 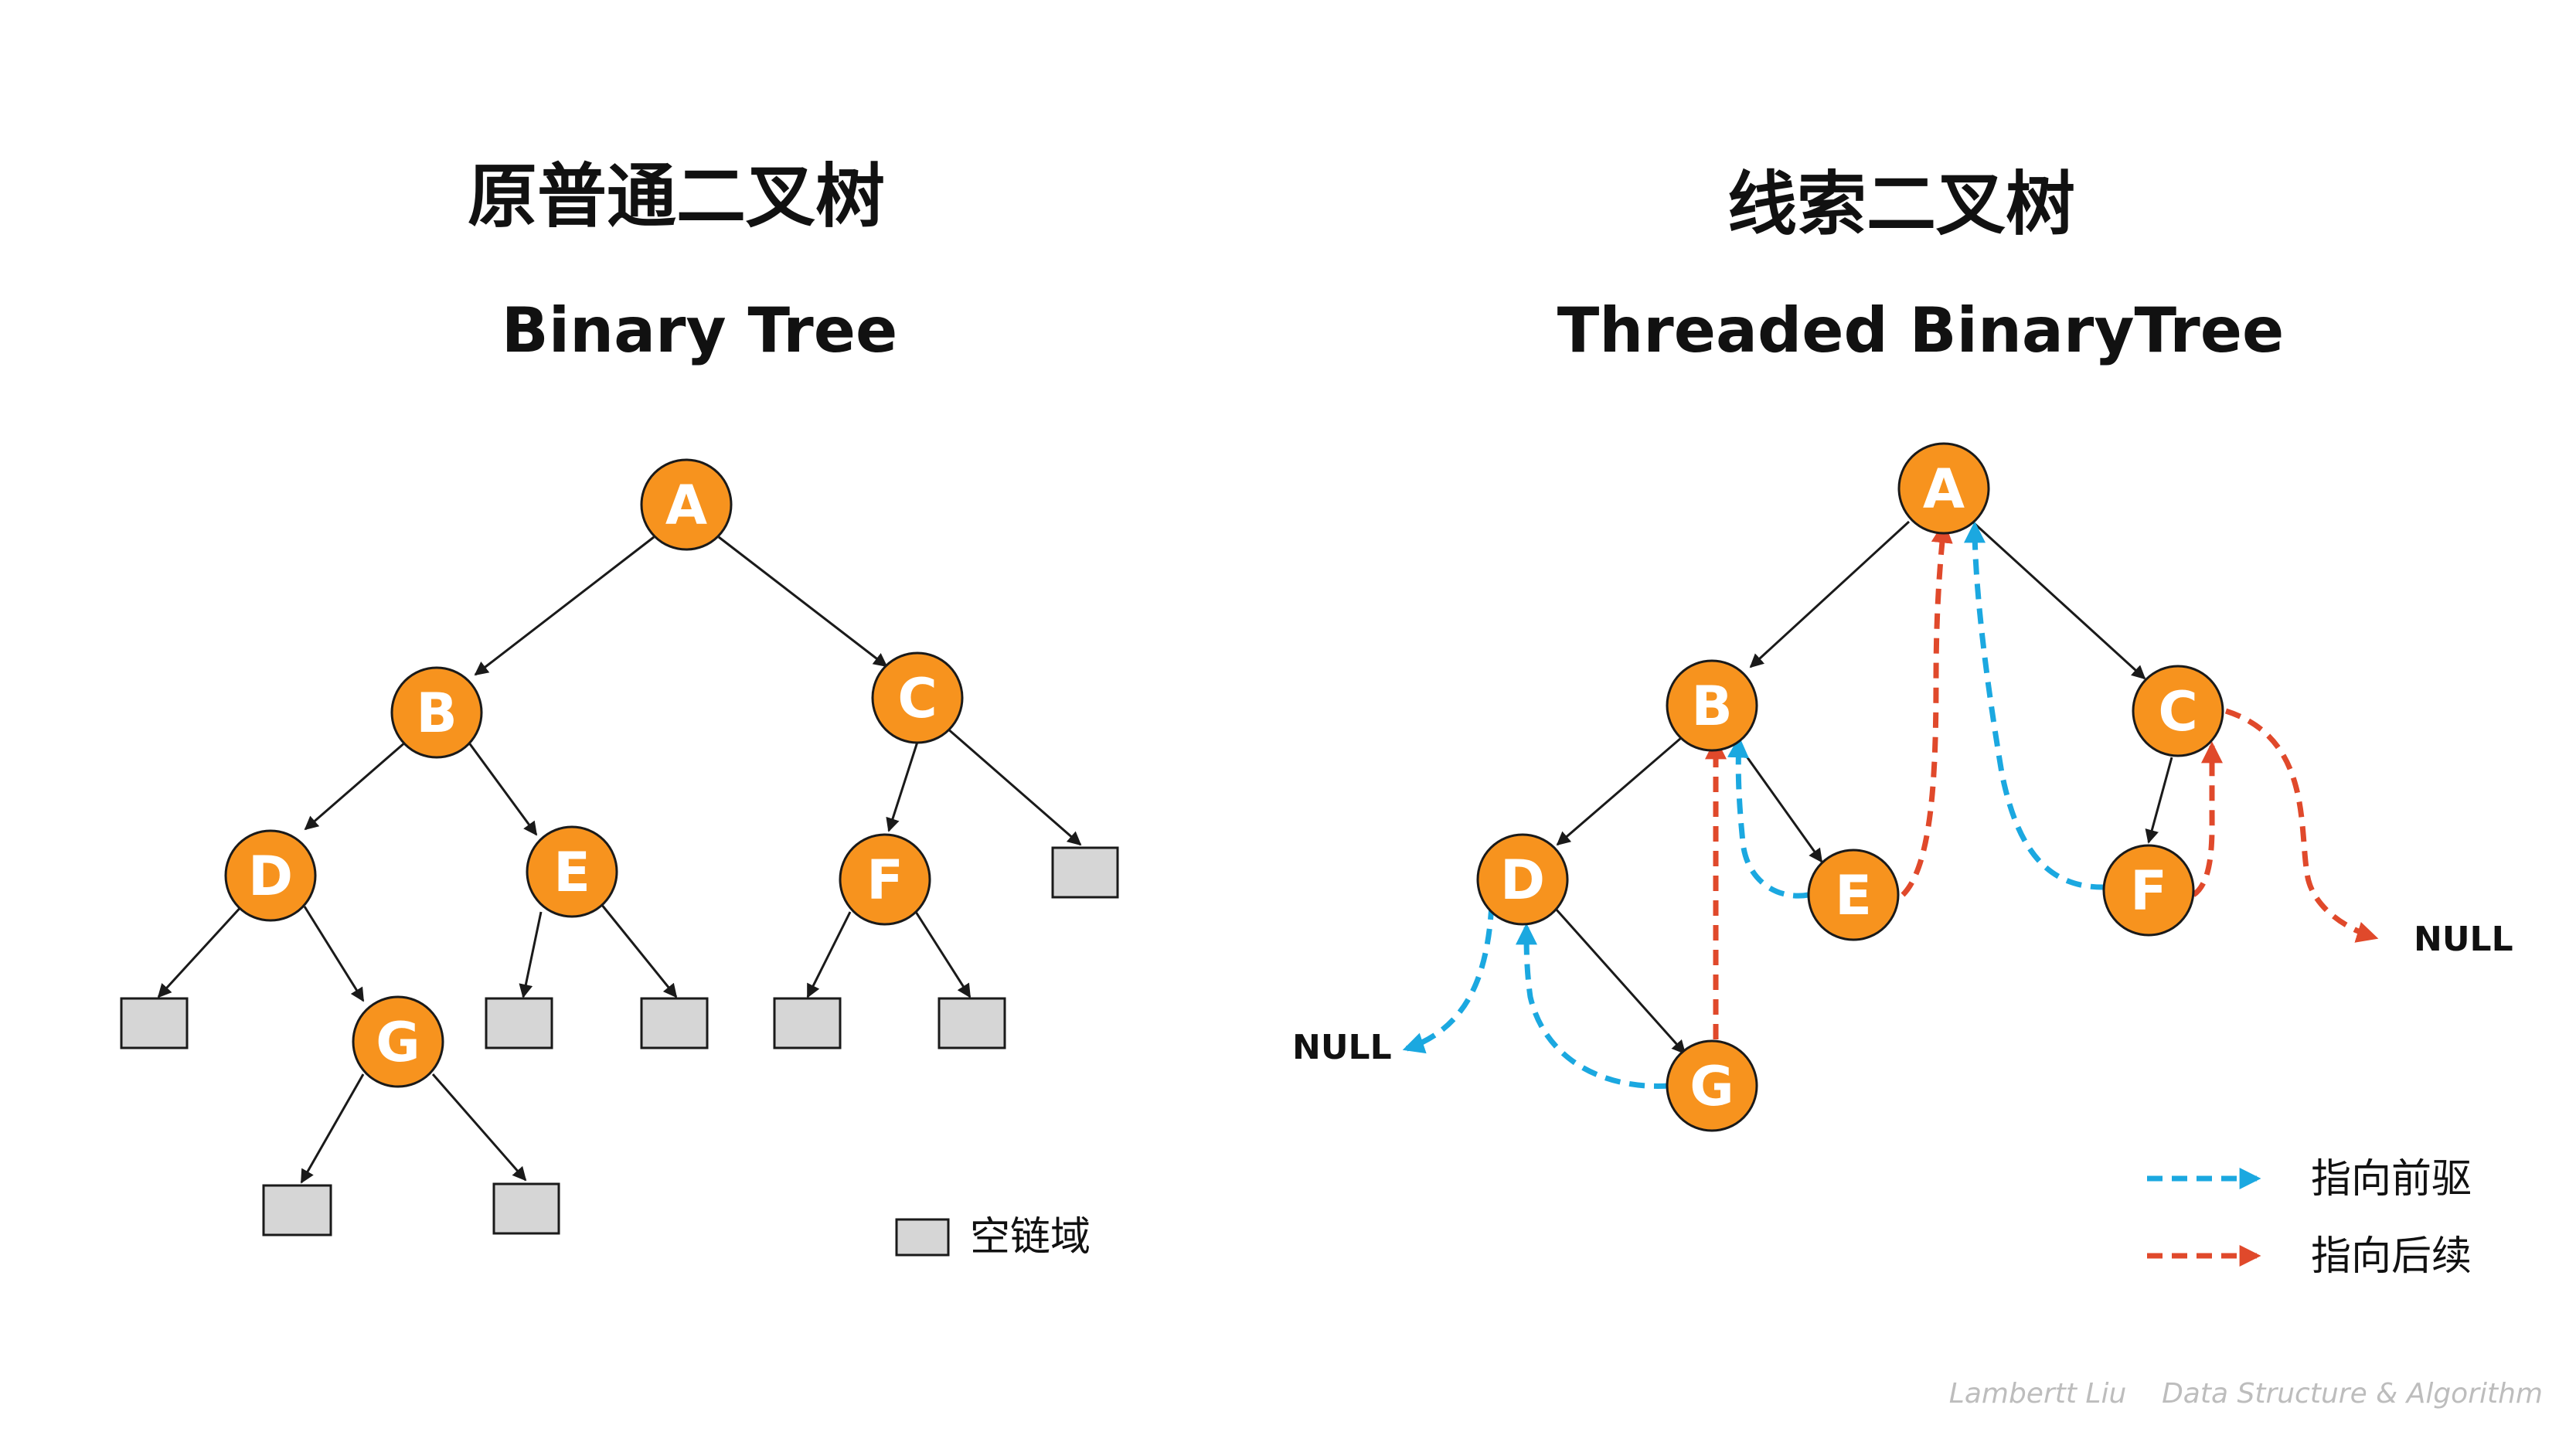 What do you see at coordinates (2036, 706) in the screenshot?
I see `thread-f-pred-a` at bounding box center [2036, 706].